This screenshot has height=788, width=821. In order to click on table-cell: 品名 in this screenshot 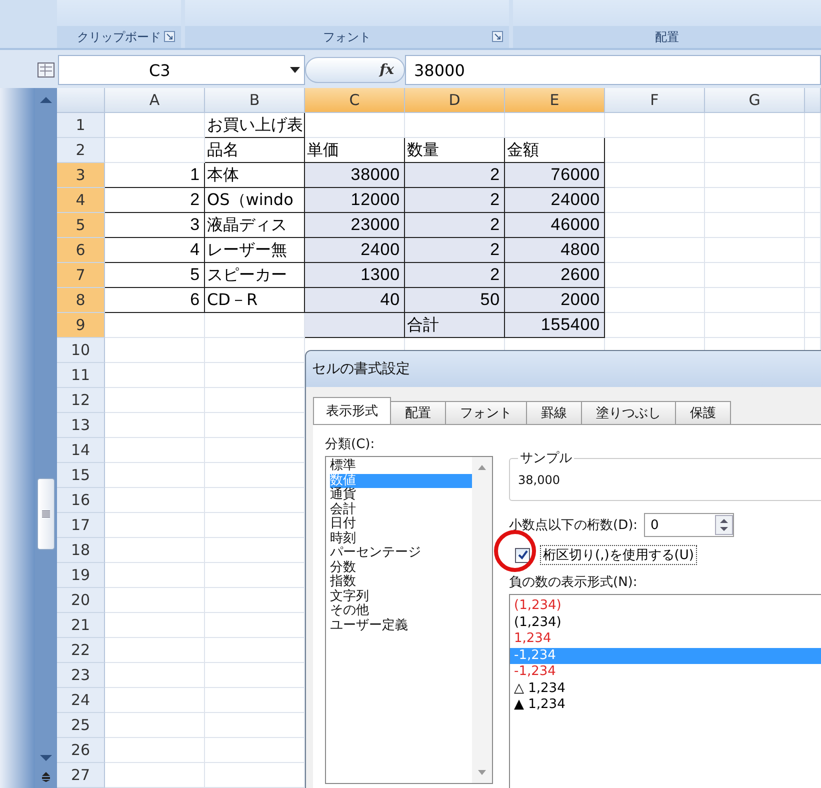, I will do `click(255, 150)`.